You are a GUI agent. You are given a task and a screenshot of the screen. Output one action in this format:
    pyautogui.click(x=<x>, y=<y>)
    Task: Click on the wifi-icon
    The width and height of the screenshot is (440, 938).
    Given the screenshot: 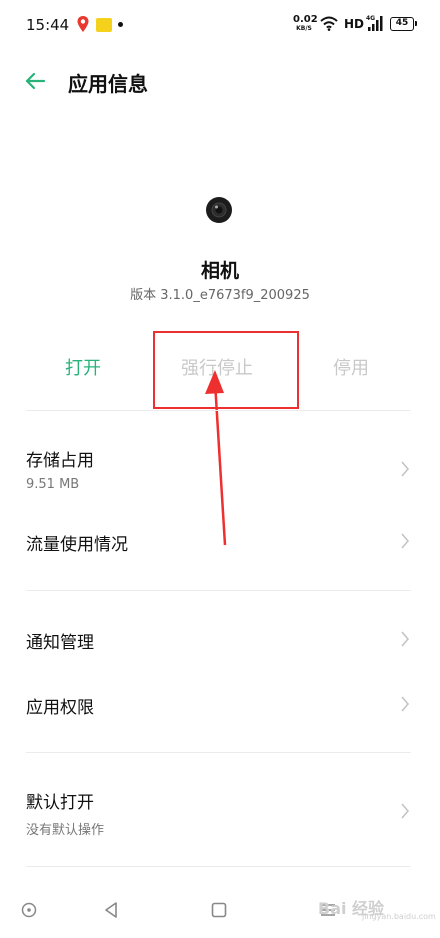 What is the action you would take?
    pyautogui.click(x=329, y=23)
    